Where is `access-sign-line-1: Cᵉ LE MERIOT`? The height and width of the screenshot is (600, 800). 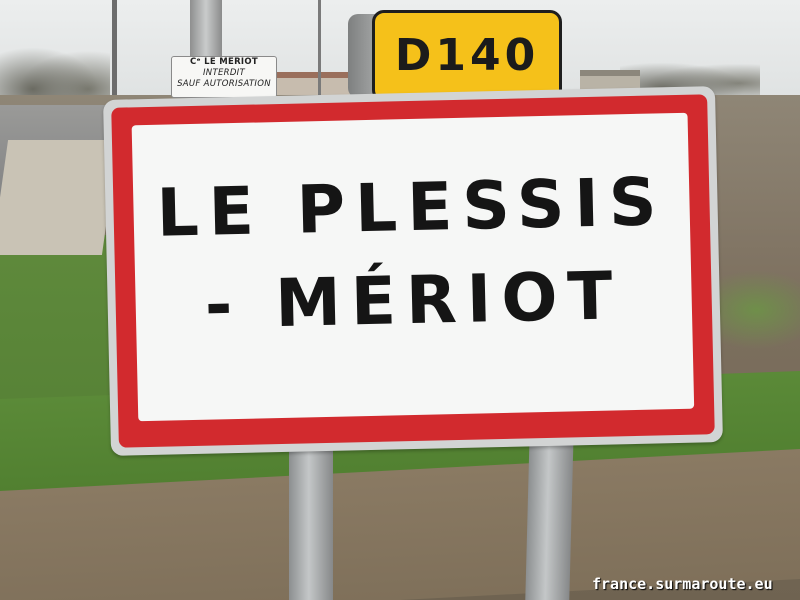 access-sign-line-1: Cᵉ LE MERIOT is located at coordinates (224, 62).